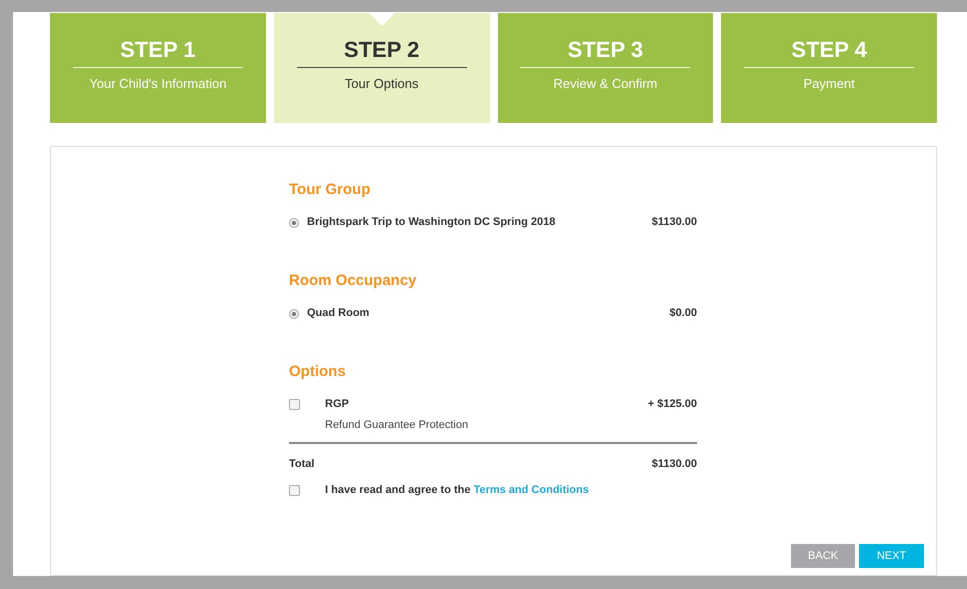 Image resolution: width=967 pixels, height=589 pixels. I want to click on section-heading: Options, so click(318, 371).